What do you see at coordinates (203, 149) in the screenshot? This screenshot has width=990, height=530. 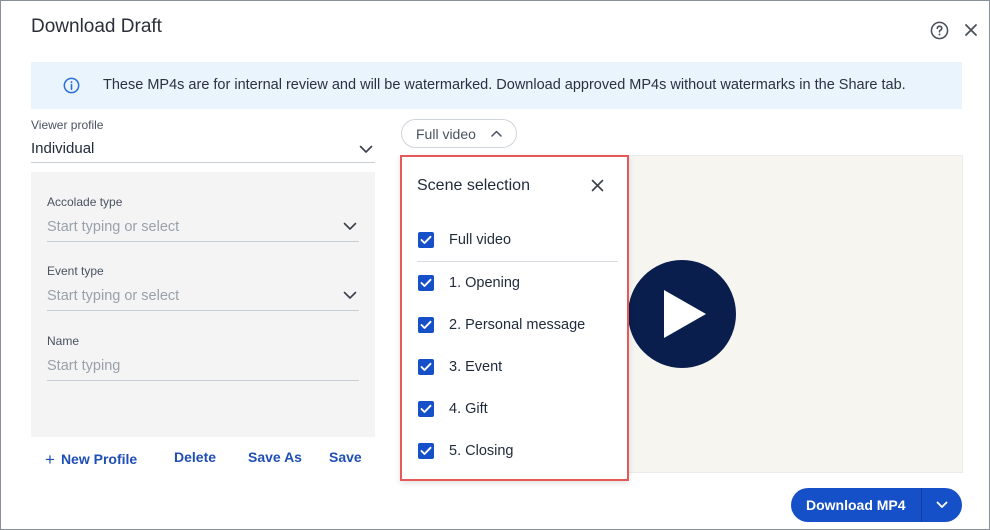 I see `viewer-profile-select: Individual` at bounding box center [203, 149].